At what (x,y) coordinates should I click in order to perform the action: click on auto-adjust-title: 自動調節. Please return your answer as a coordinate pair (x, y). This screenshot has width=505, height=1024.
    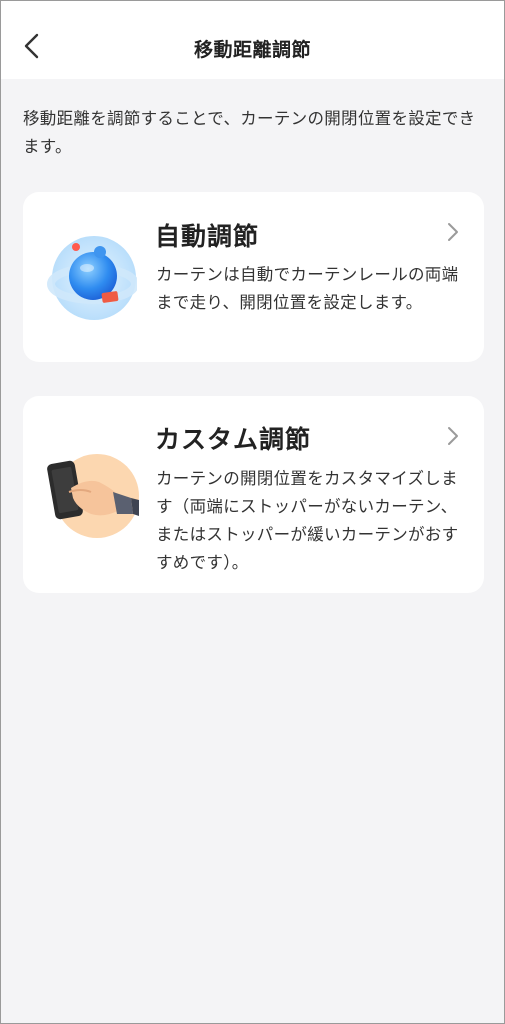
    Looking at the image, I should click on (207, 236).